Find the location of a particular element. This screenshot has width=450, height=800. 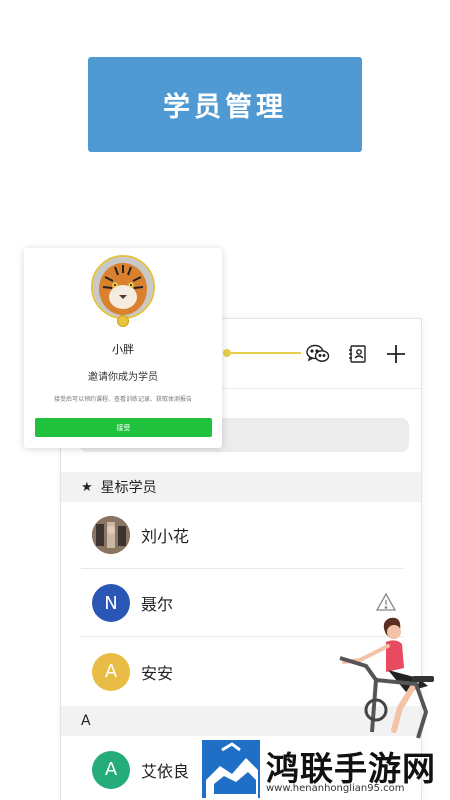

student-name: 刘小花 is located at coordinates (165, 536).